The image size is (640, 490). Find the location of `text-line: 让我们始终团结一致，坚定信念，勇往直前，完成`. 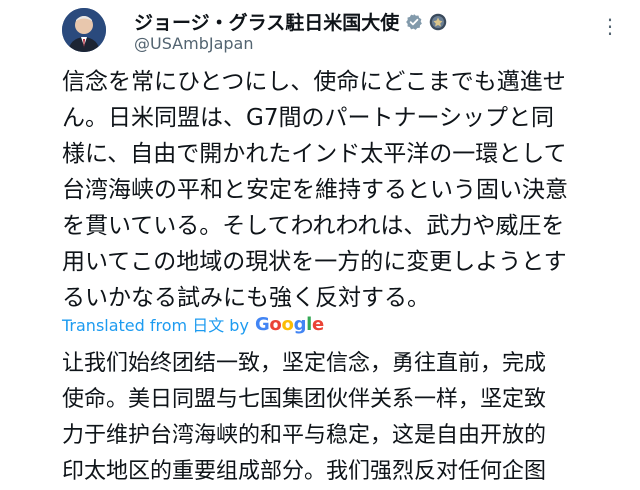

text-line: 让我们始终团结一致，坚定信念，勇往直前，完成 is located at coordinates (304, 363).